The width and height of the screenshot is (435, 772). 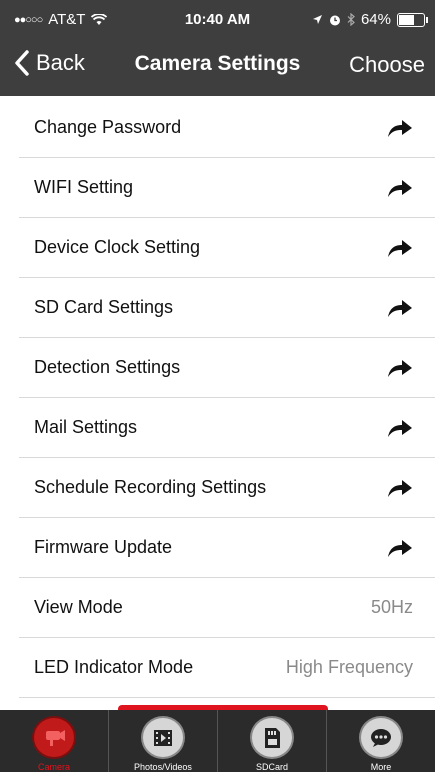 I want to click on setting-label: Schedule Recording Settings, so click(x=150, y=487).